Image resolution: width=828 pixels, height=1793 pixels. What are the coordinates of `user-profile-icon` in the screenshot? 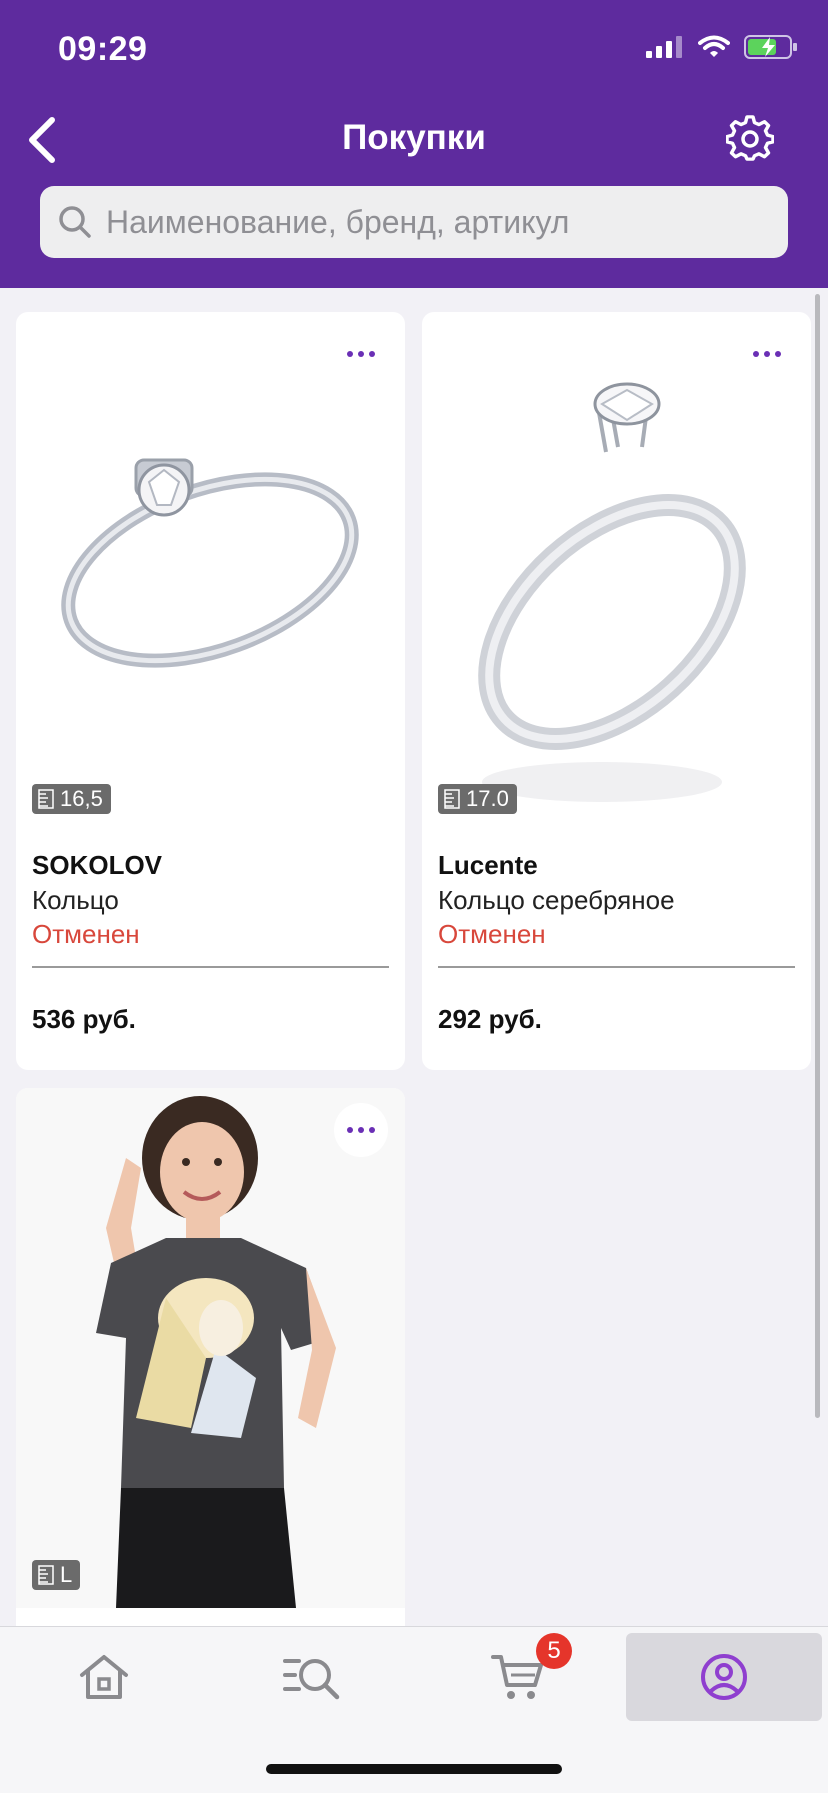 It's located at (724, 1677).